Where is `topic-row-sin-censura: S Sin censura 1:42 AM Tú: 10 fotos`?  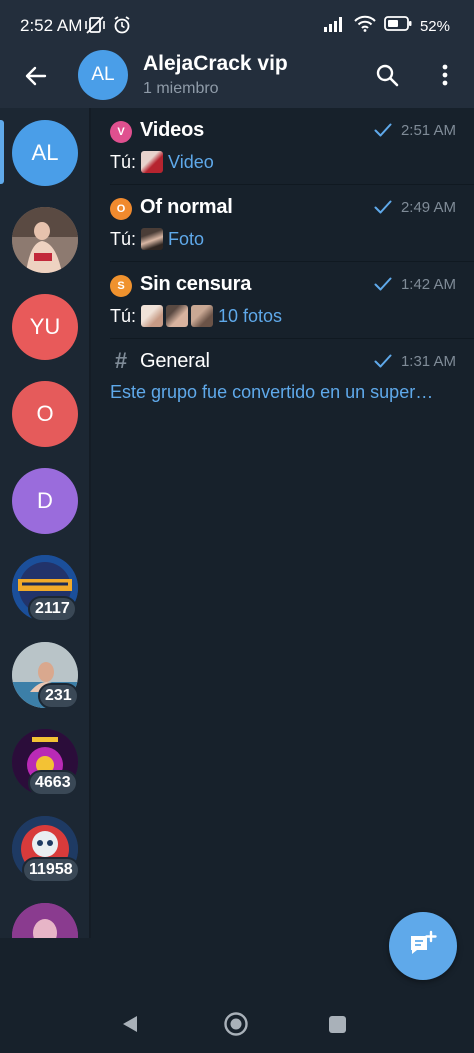 topic-row-sin-censura: S Sin censura 1:42 AM Tú: 10 fotos is located at coordinates (283, 300).